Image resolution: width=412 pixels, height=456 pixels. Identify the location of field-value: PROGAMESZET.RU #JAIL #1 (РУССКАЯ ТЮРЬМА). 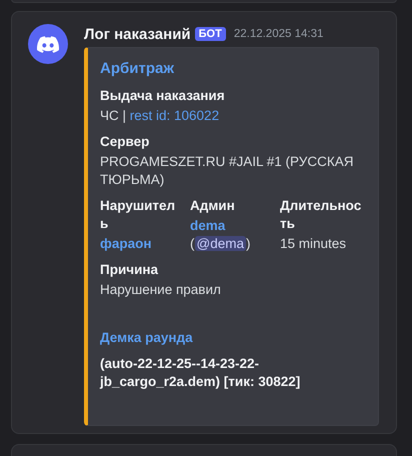
(227, 170).